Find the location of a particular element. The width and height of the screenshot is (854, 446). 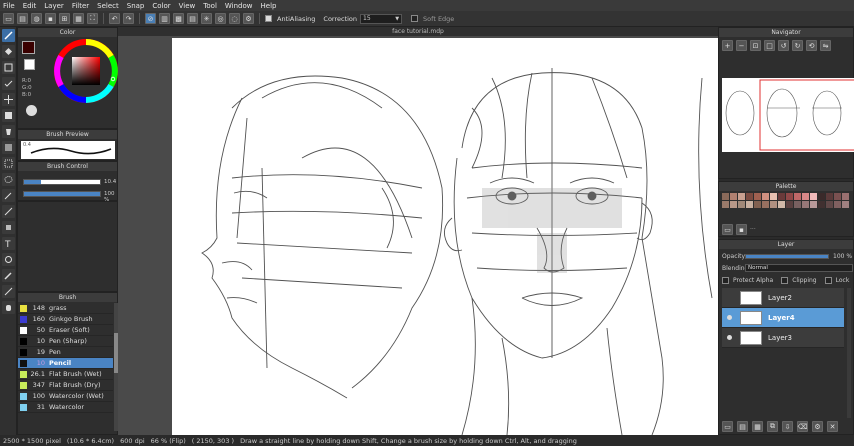

snap-off-icon: ⊘ is located at coordinates (150, 18).